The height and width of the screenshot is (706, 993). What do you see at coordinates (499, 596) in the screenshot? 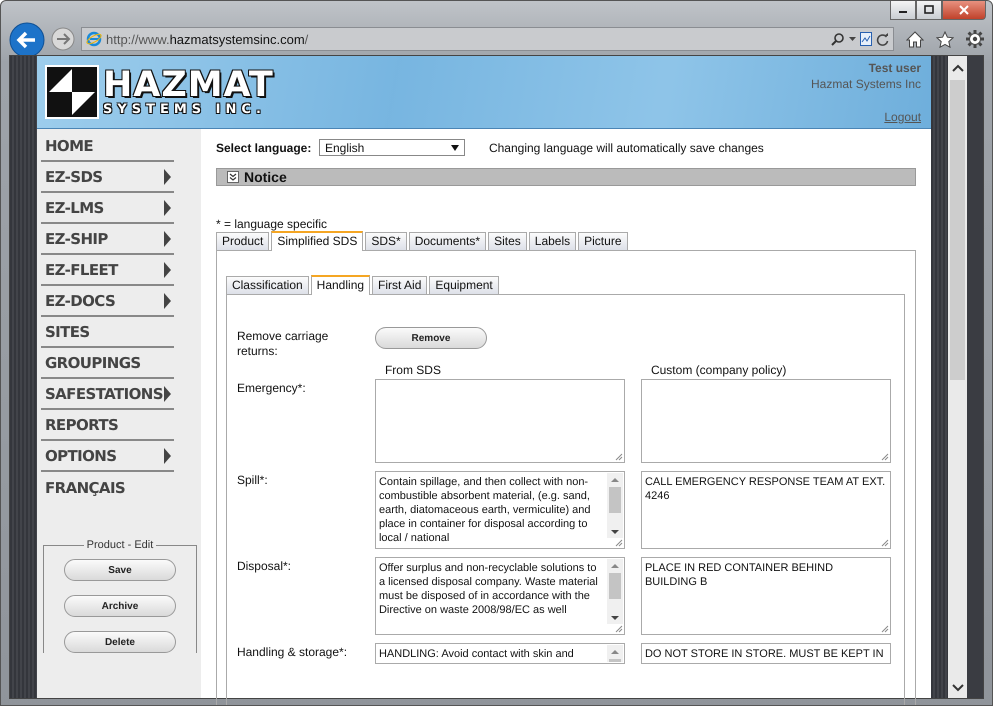
I see `text-area: Offer surplus and non-recyclable solutions to a licensed disposal company. Waste material must be disposed of in accordance with the Directive on waste 2008/98/EC as well` at bounding box center [499, 596].